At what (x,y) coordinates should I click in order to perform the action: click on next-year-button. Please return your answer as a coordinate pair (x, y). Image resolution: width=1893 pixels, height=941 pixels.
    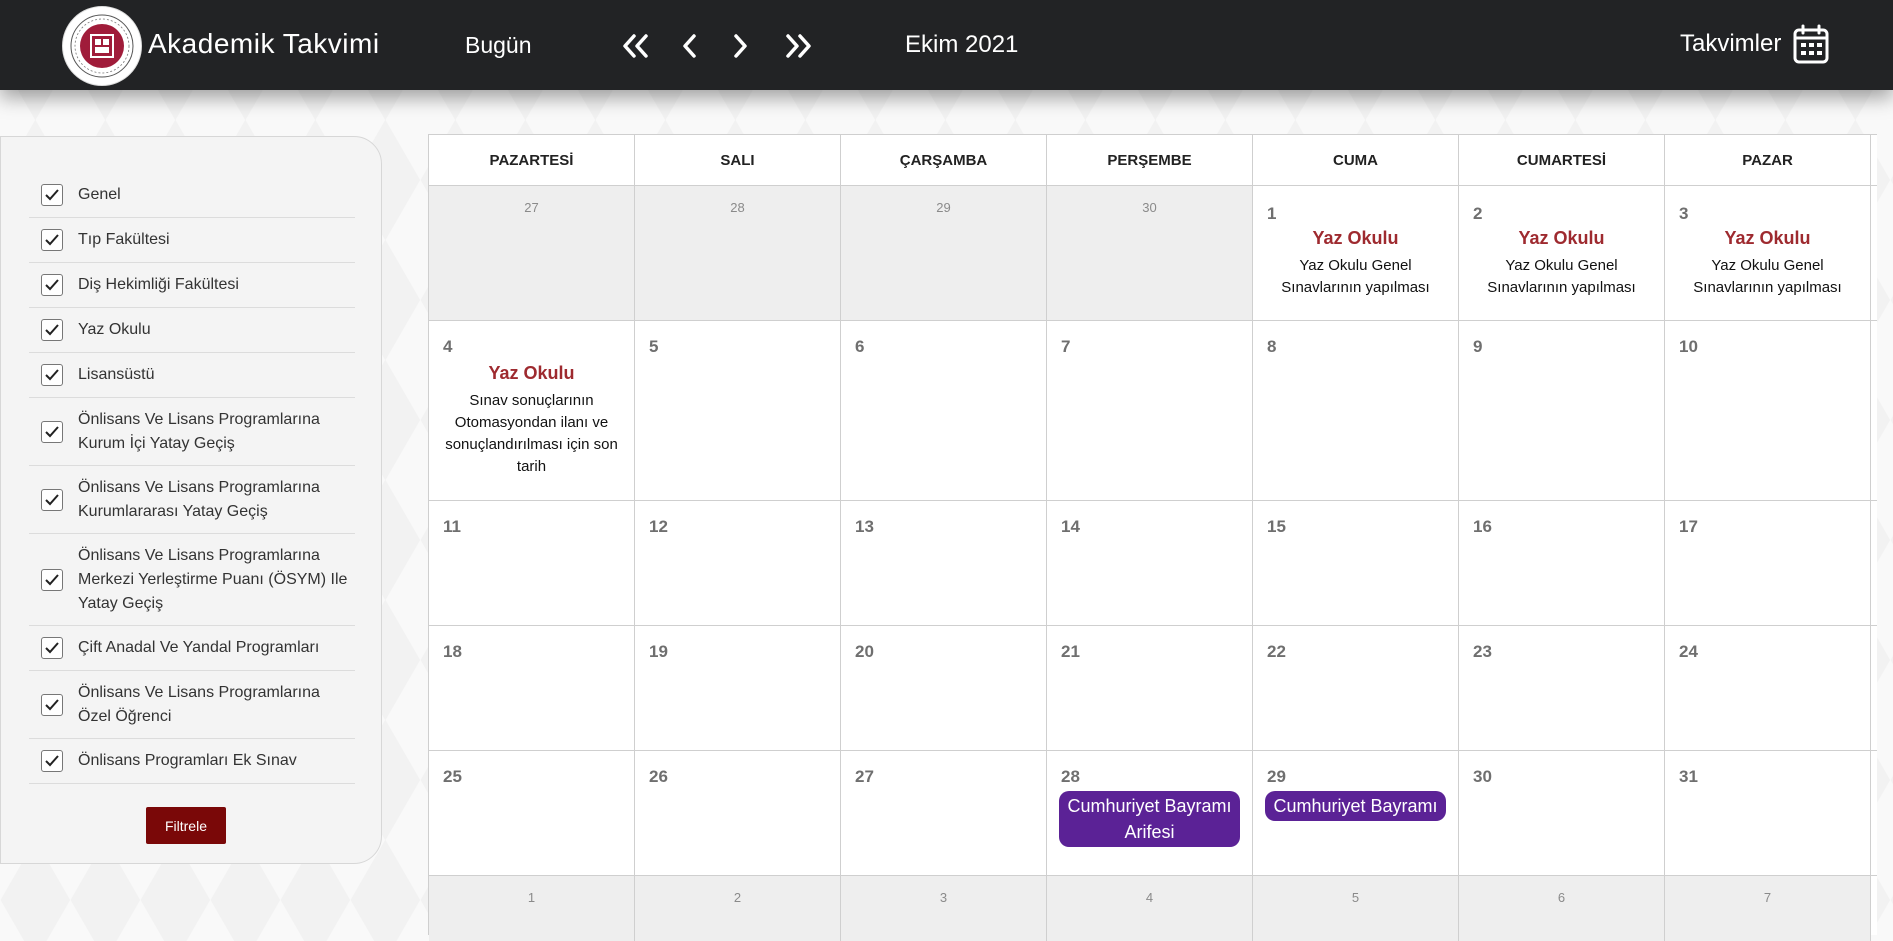
    Looking at the image, I should click on (798, 46).